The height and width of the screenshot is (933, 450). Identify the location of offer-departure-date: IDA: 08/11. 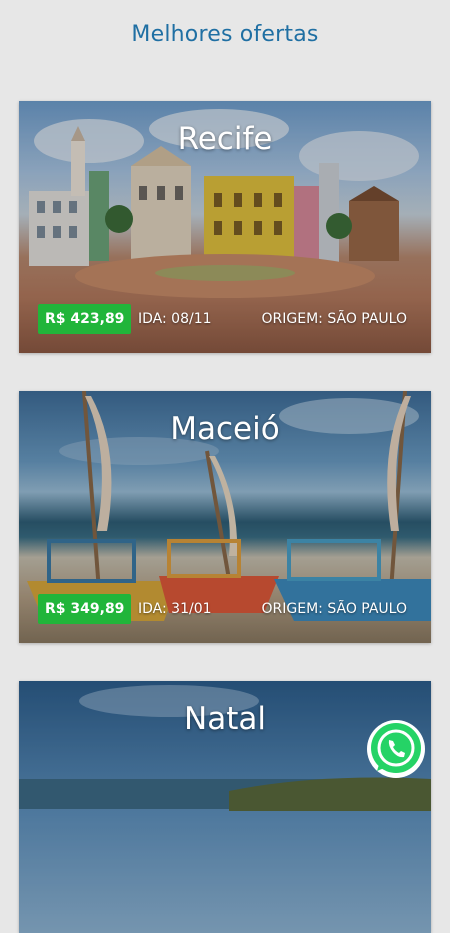
(175, 319).